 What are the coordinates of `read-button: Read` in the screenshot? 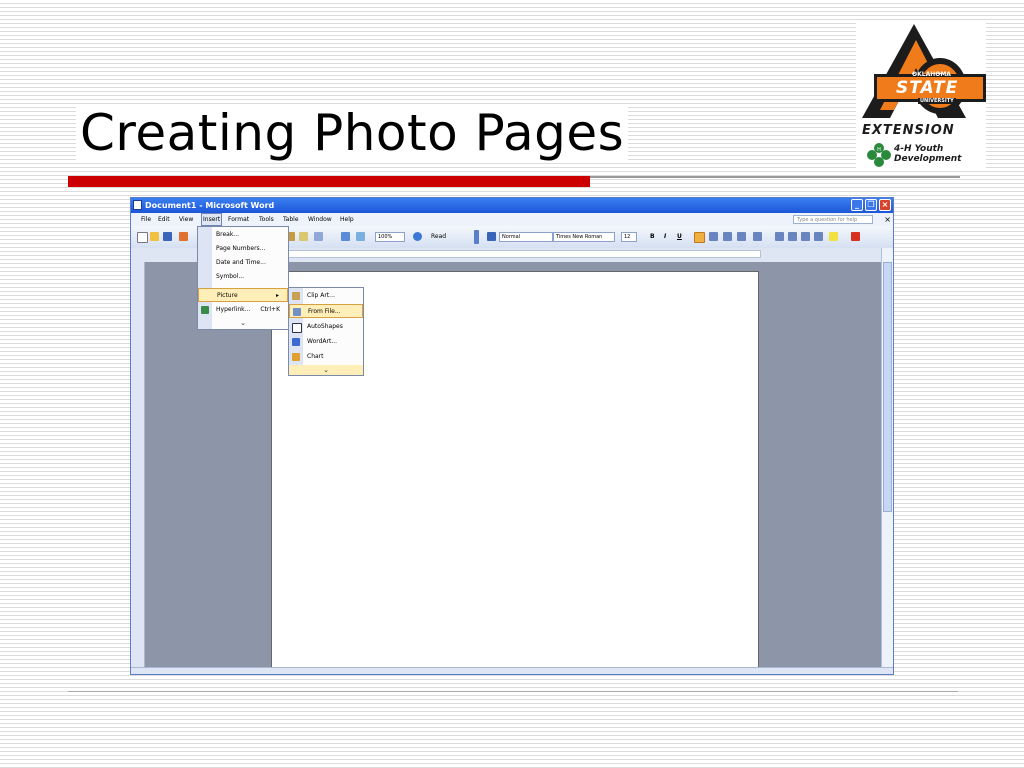 It's located at (438, 237).